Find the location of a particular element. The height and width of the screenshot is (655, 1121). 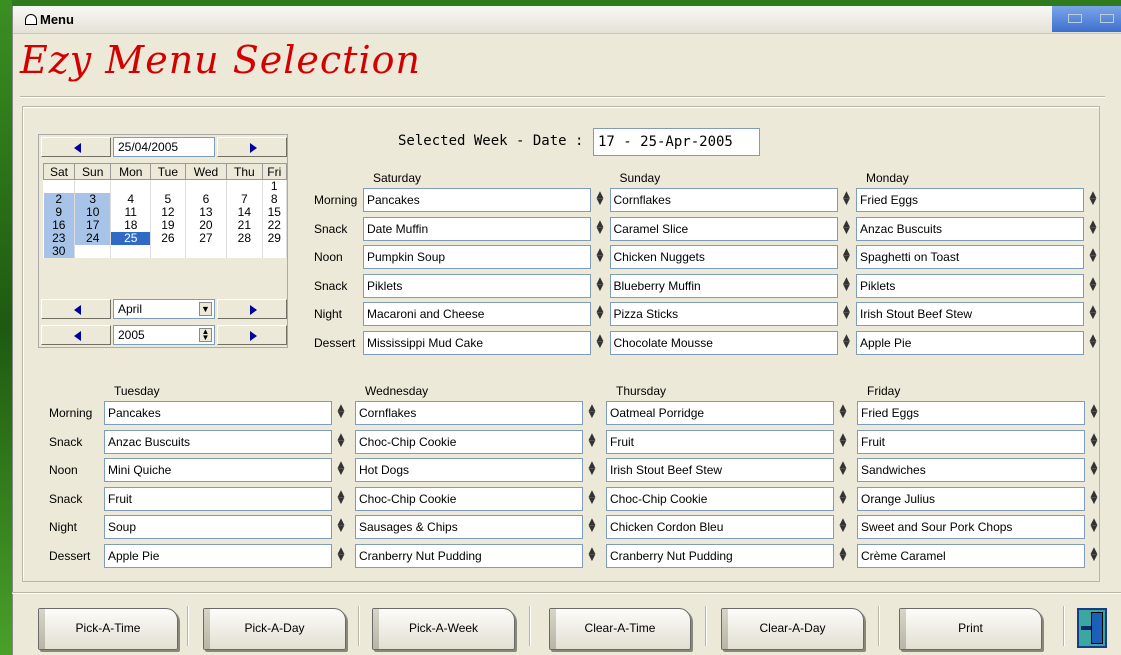

meal-field: Sausages & Chips is located at coordinates (469, 527).